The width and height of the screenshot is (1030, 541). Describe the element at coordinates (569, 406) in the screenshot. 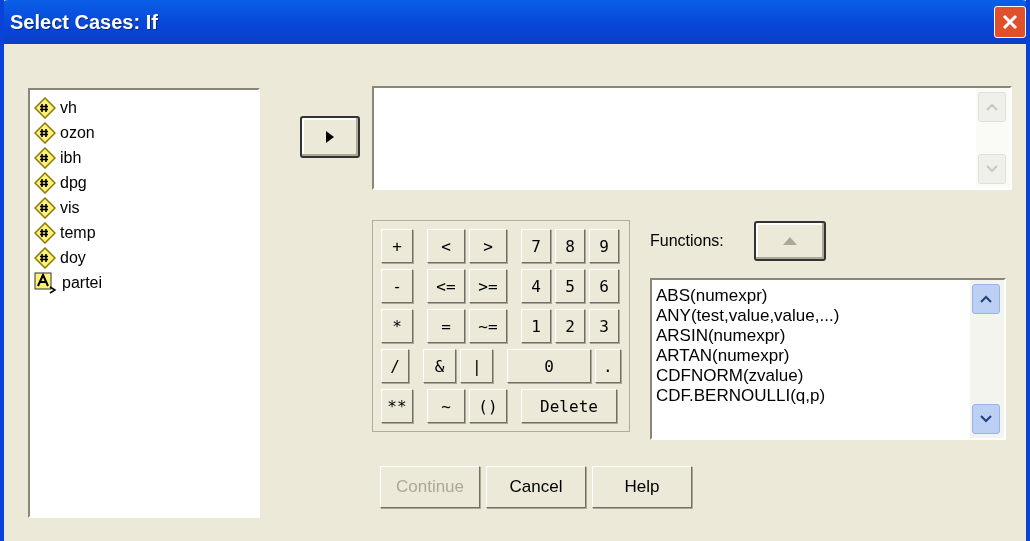

I see `keypad-button: Delete` at that location.